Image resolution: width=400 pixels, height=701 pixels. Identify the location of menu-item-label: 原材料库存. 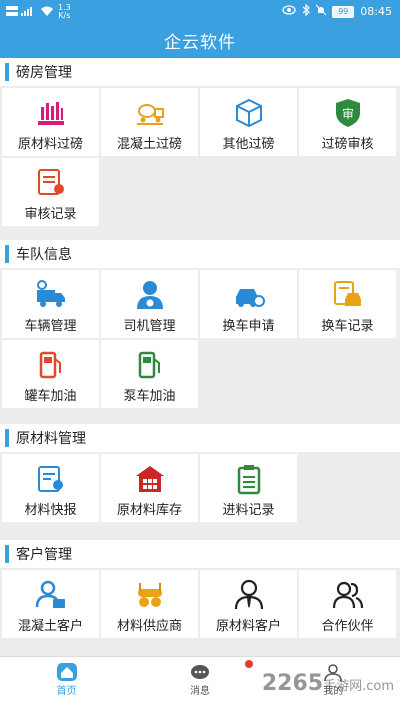
(149, 510).